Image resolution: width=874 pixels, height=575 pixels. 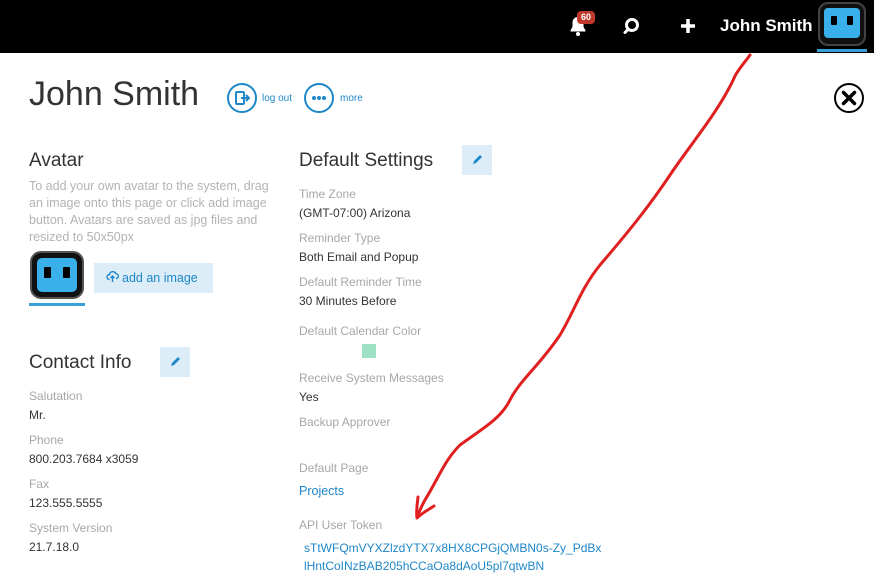 I want to click on reminder-type-label: Reminder Type, so click(x=340, y=238).